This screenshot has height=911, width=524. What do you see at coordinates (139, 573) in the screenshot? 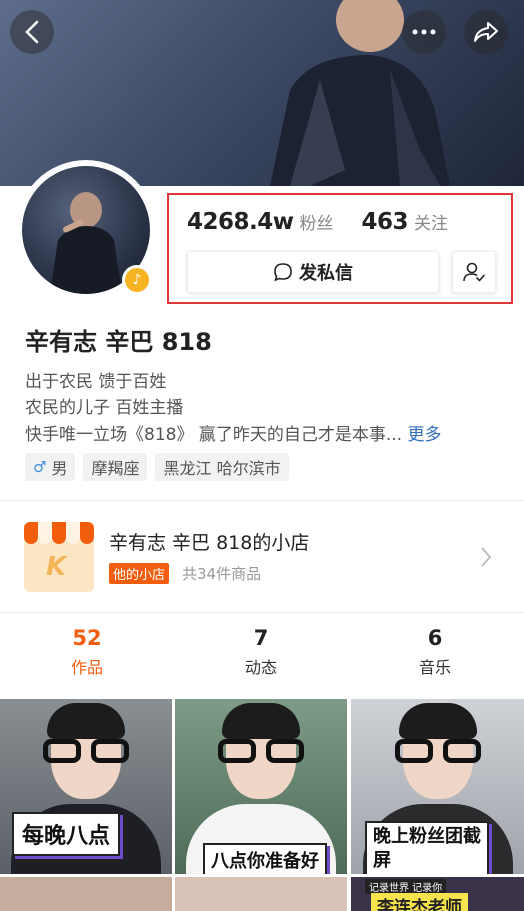
I see `shop-badge: 他的小店` at bounding box center [139, 573].